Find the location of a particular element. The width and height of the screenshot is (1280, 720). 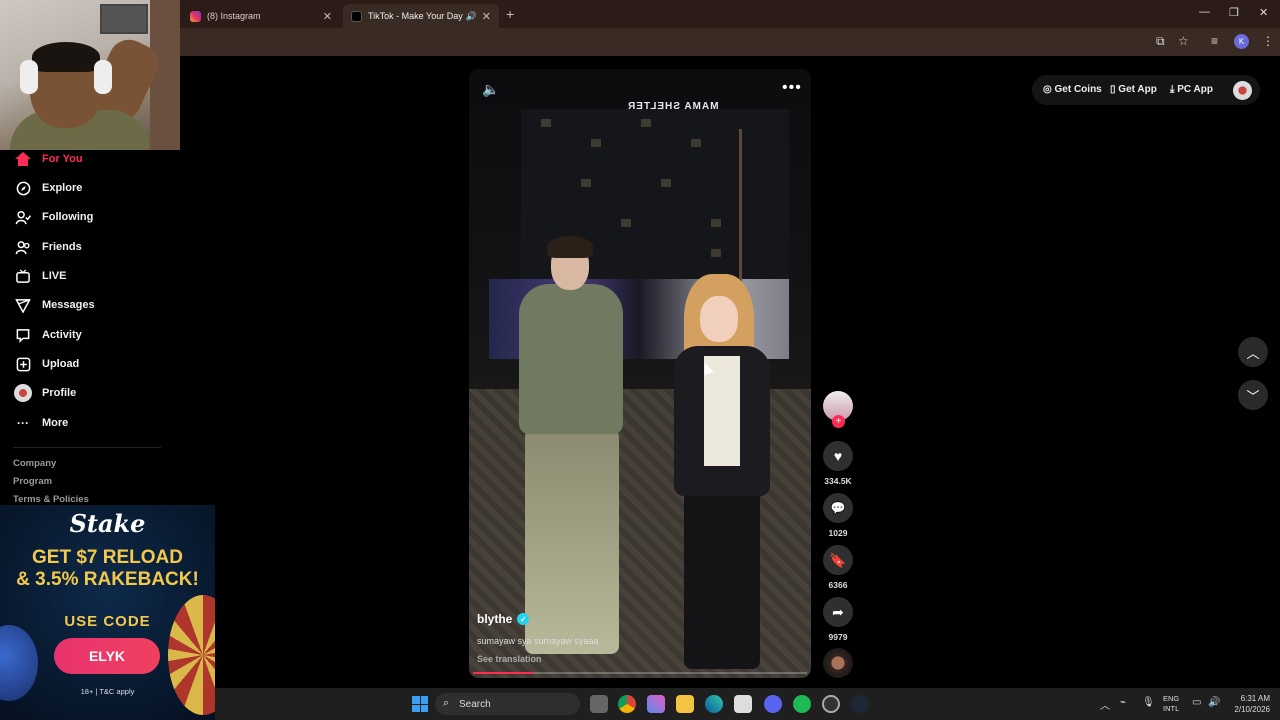

webcam-overlay is located at coordinates (90, 75).